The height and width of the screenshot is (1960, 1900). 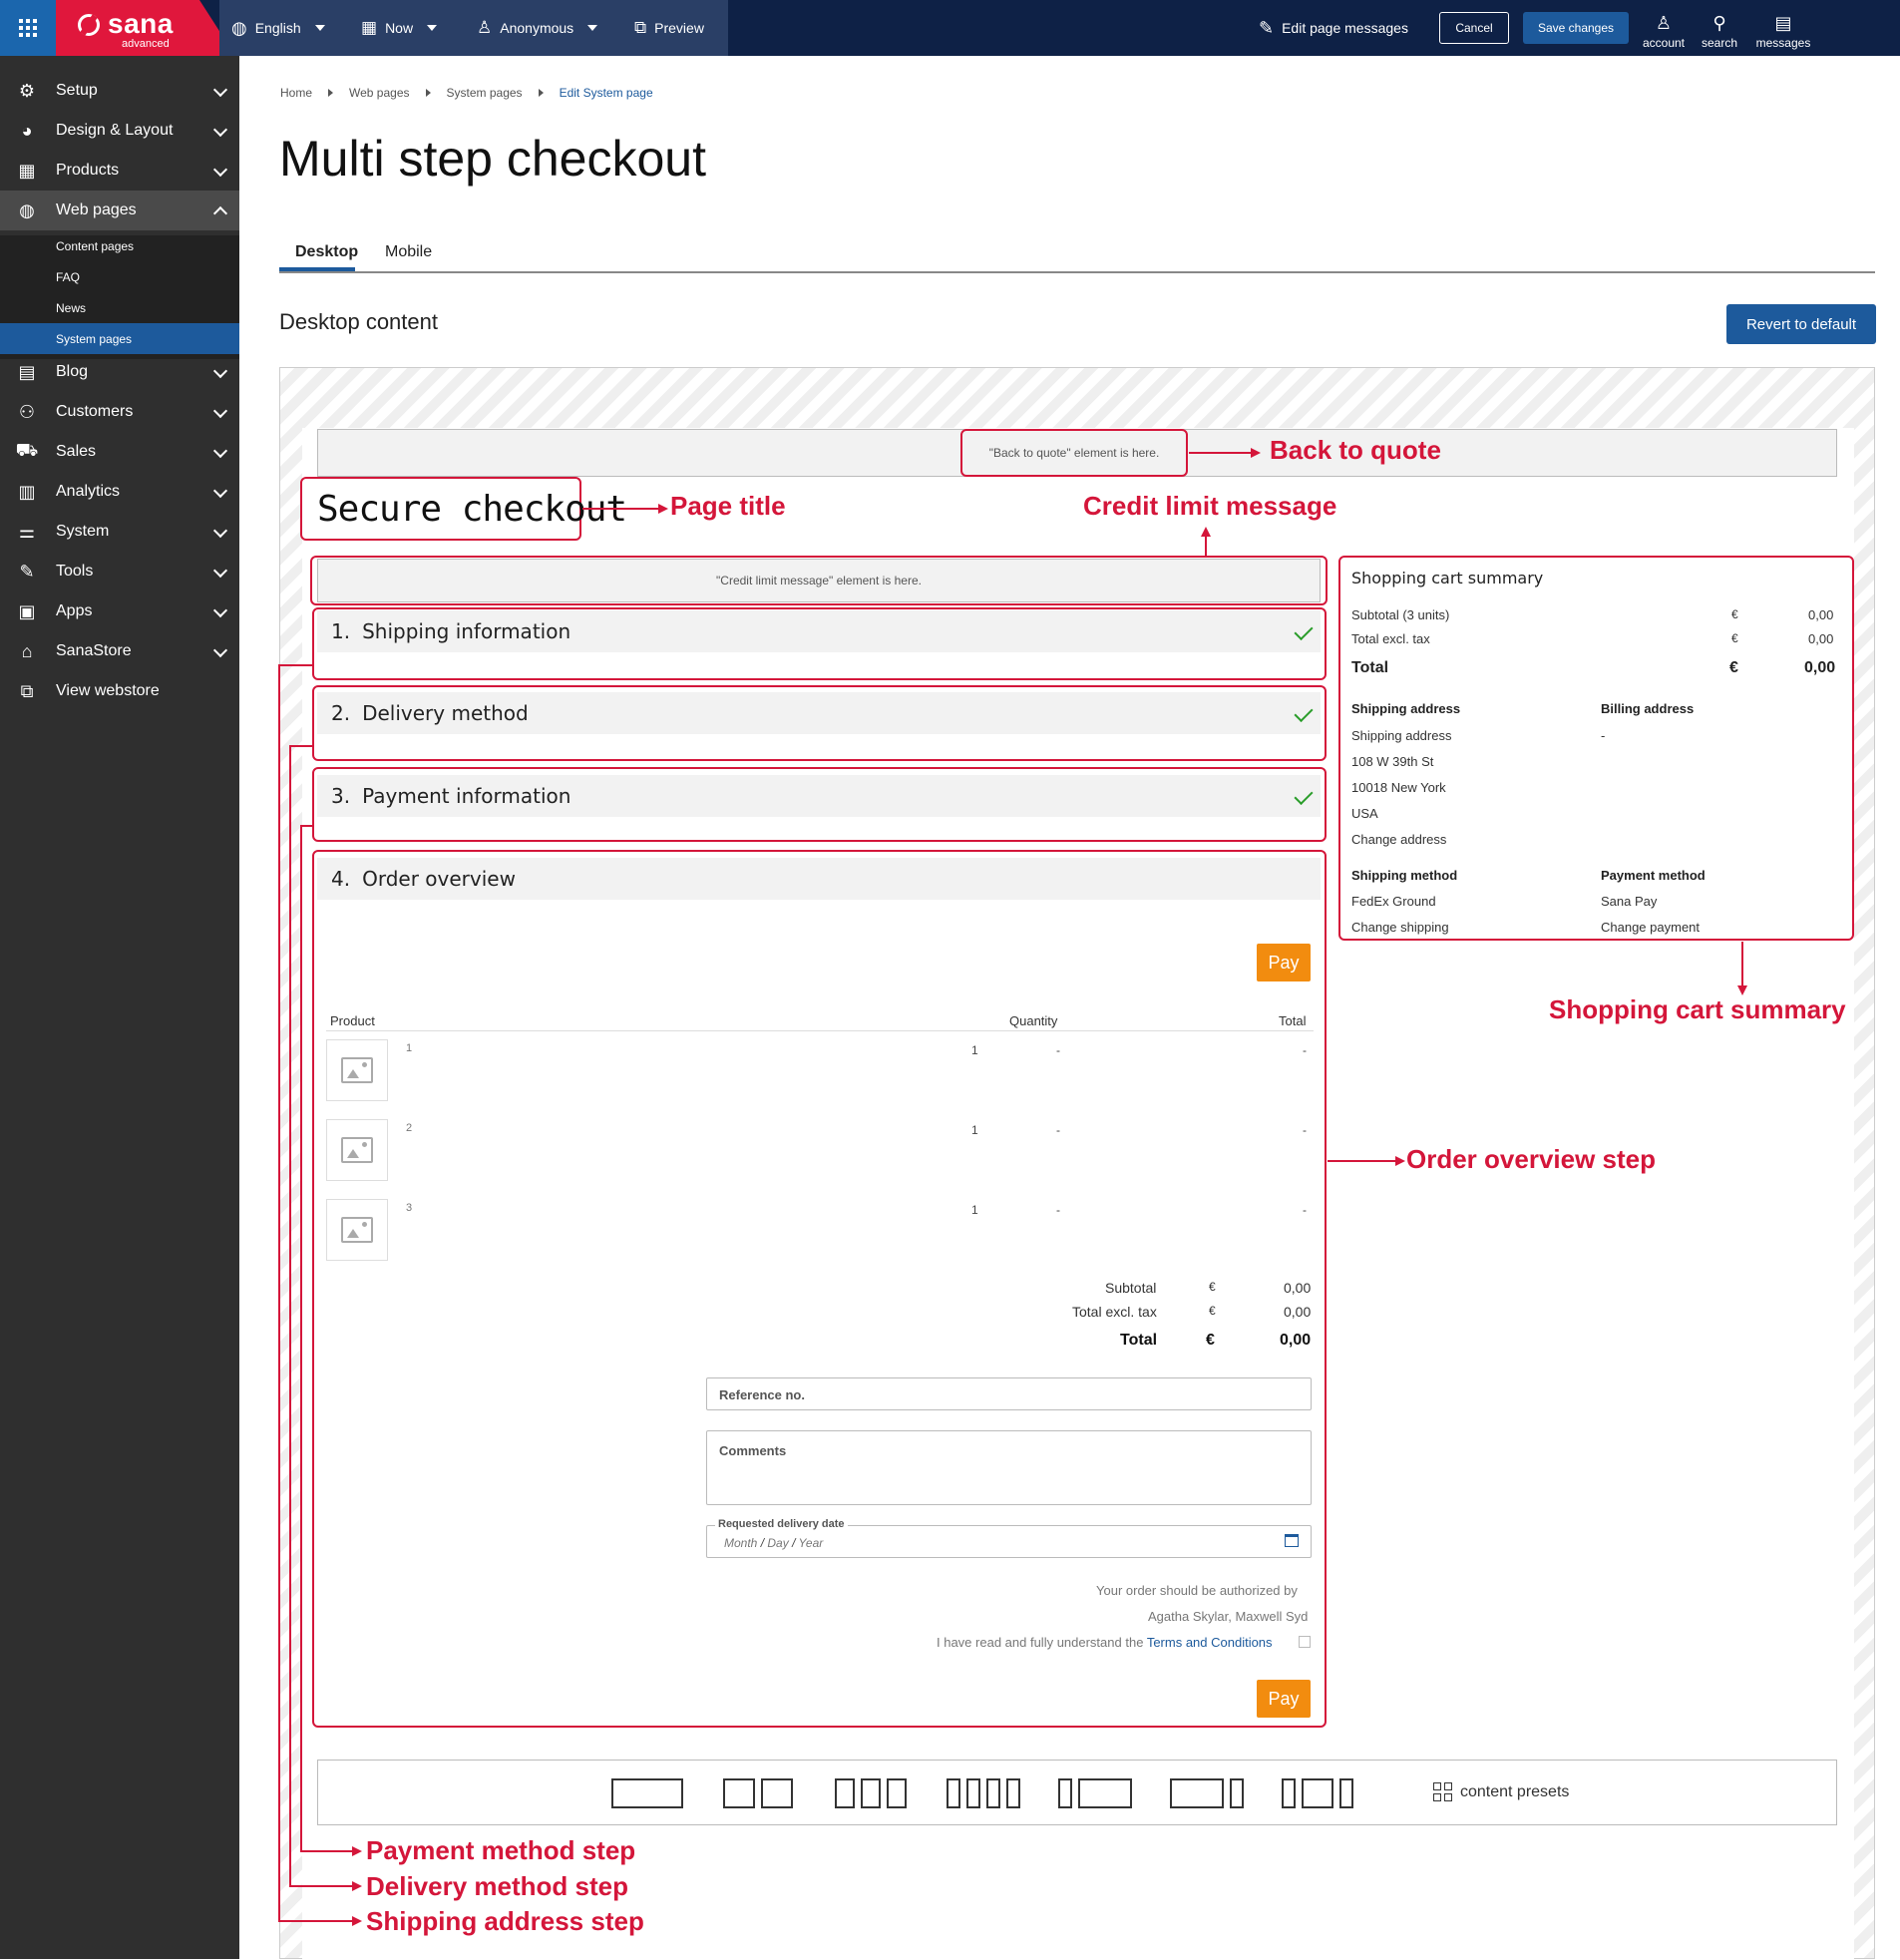 I want to click on wrench-icon: ✎, so click(x=27, y=571).